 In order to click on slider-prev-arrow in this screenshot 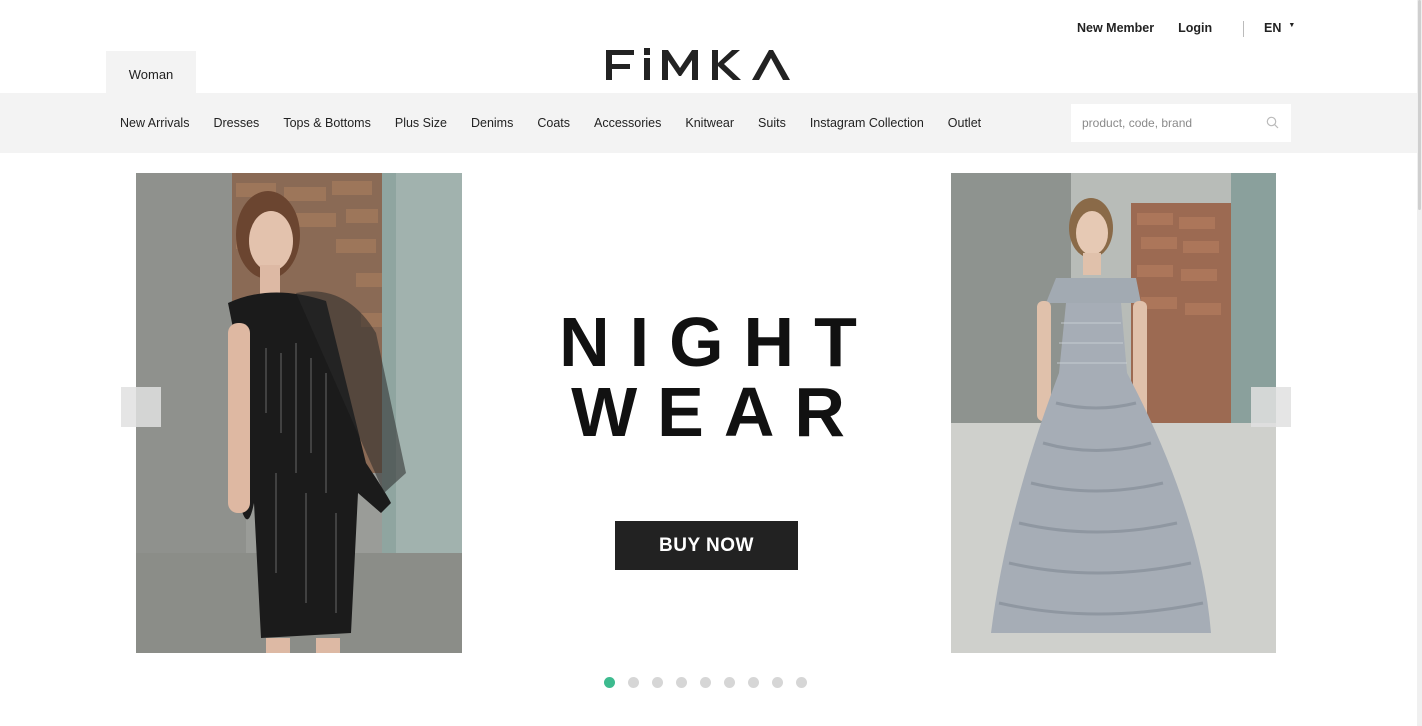, I will do `click(141, 407)`.